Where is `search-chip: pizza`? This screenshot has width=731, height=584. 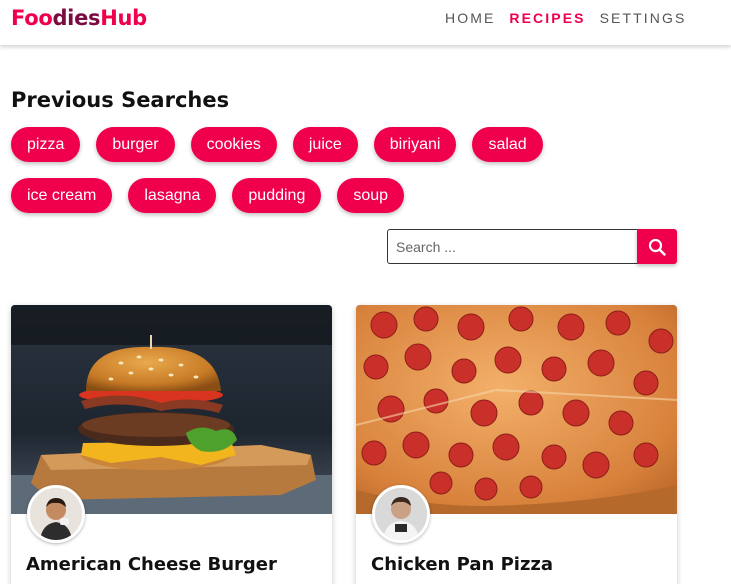
search-chip: pizza is located at coordinates (46, 144).